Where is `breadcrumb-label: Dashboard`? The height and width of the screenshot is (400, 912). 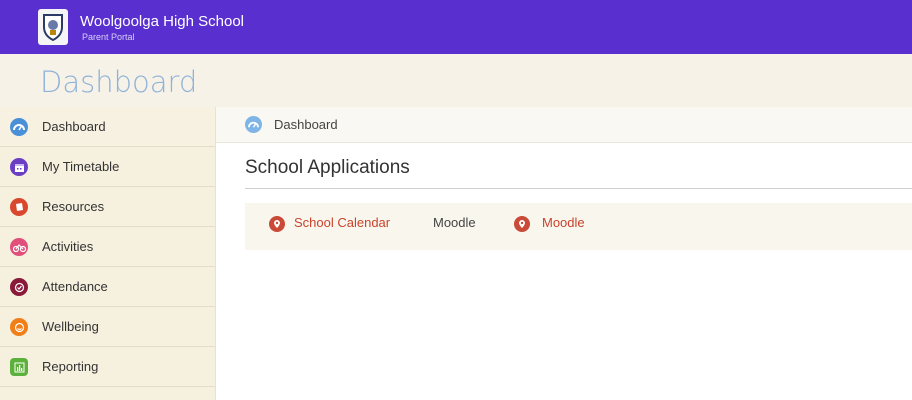 breadcrumb-label: Dashboard is located at coordinates (306, 124).